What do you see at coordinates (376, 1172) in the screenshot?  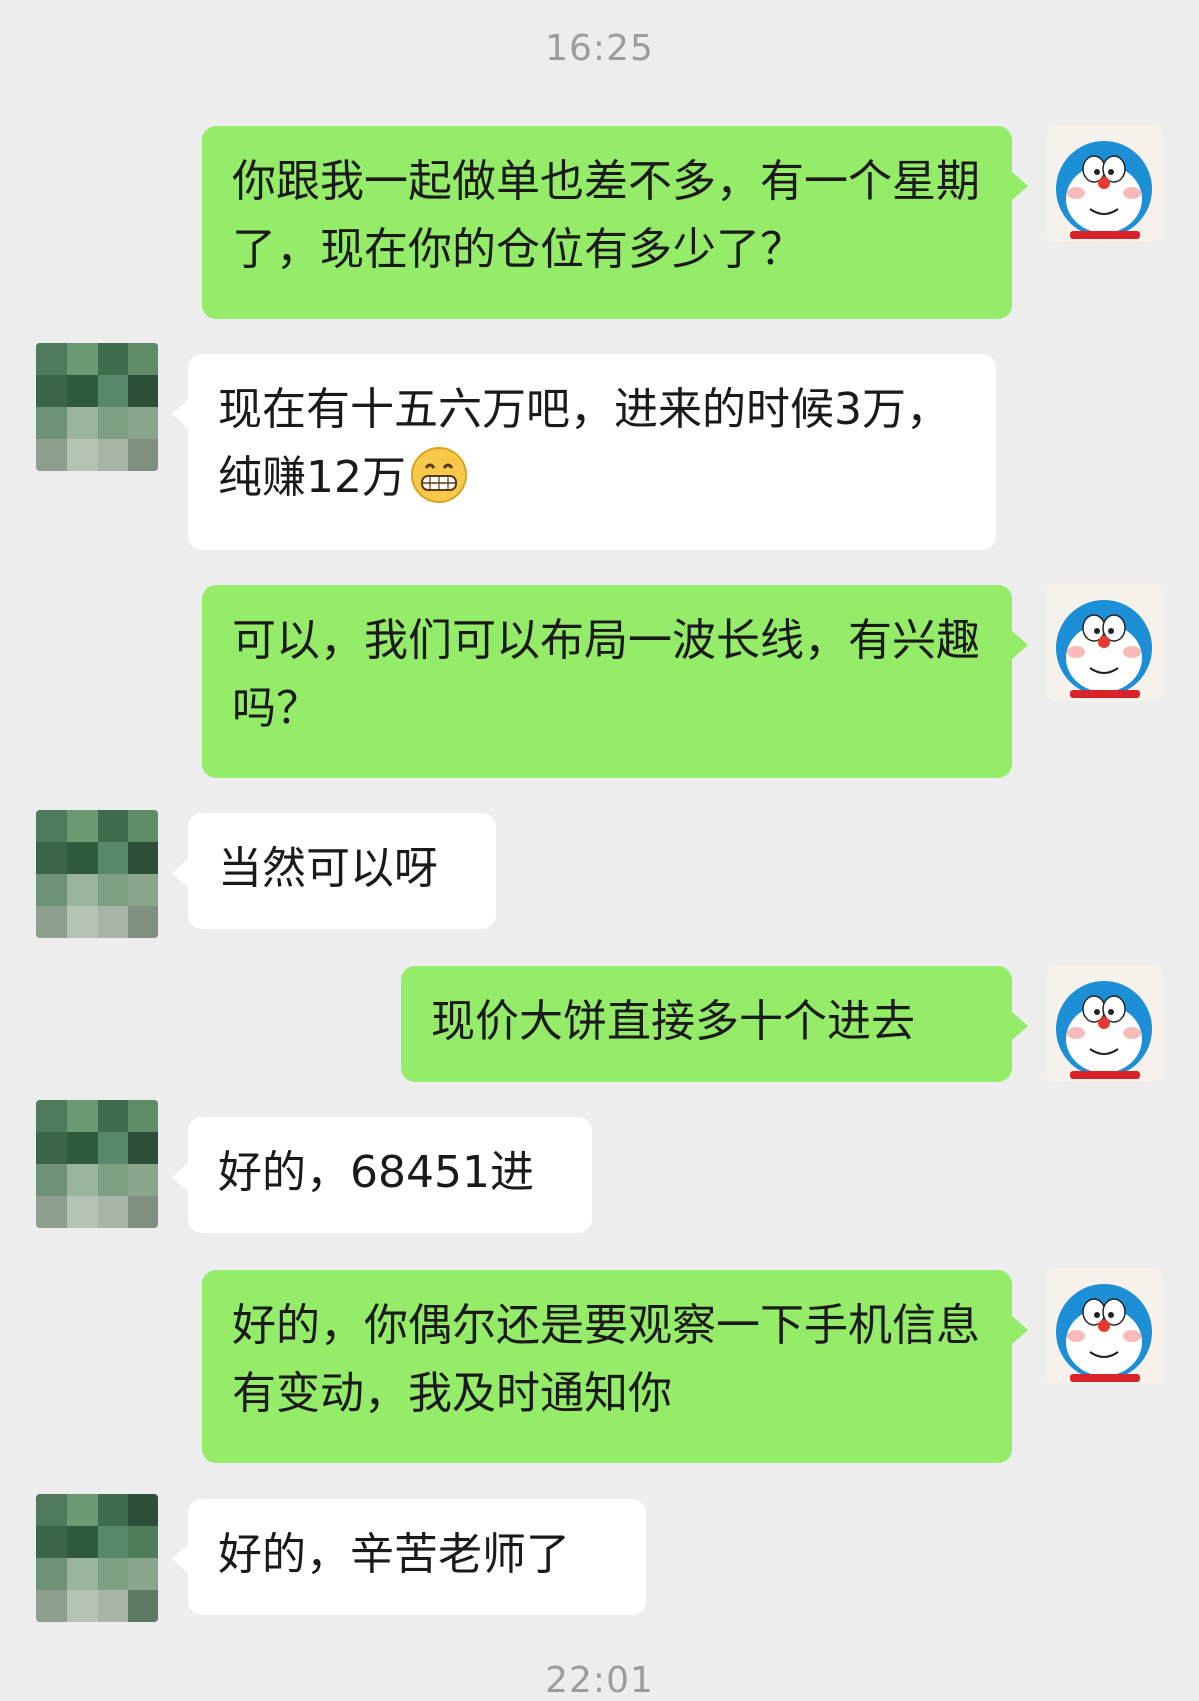 I see `message-text: 好的，68451进` at bounding box center [376, 1172].